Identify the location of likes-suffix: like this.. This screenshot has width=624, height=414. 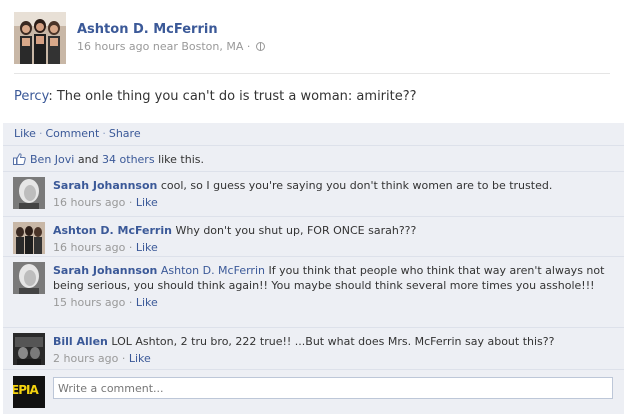
(181, 159).